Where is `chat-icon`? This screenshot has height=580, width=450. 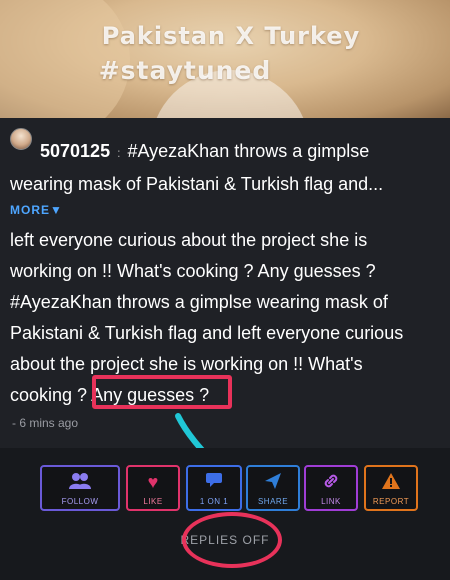 chat-icon is located at coordinates (214, 482).